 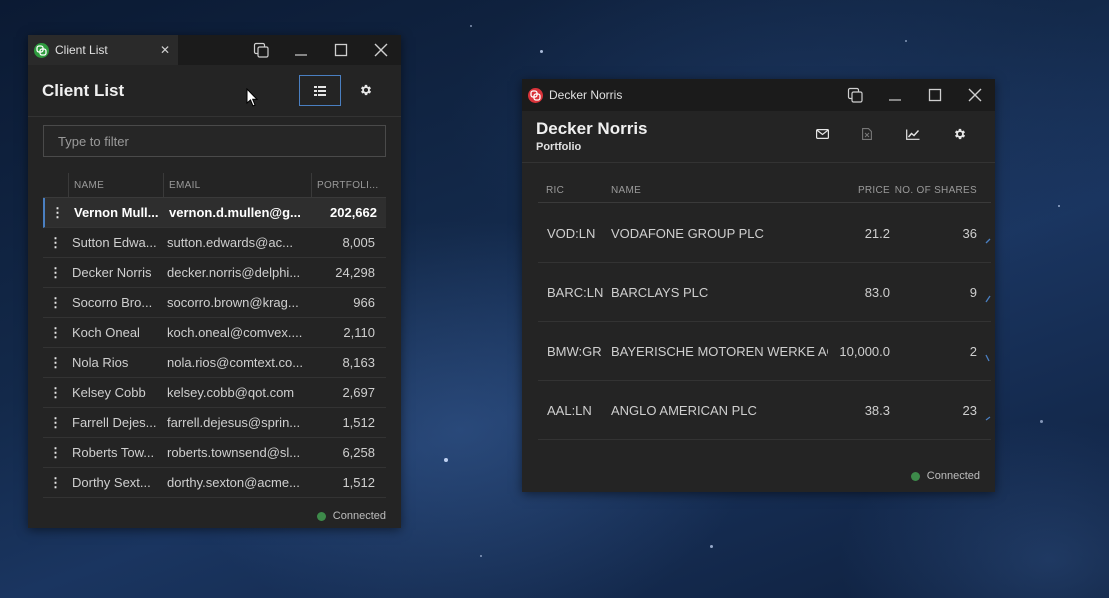 I want to click on portfolio-titlebar: Decker Norris, so click(x=758, y=95).